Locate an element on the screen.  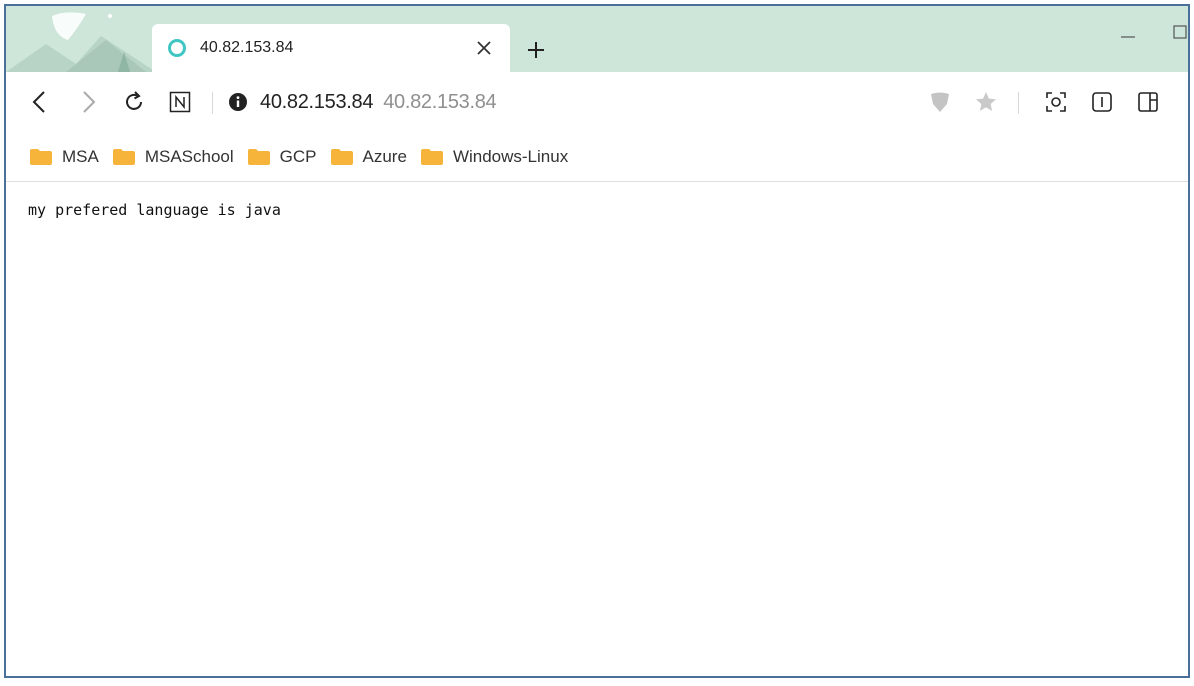
maximize-icon is located at coordinates (1180, 32).